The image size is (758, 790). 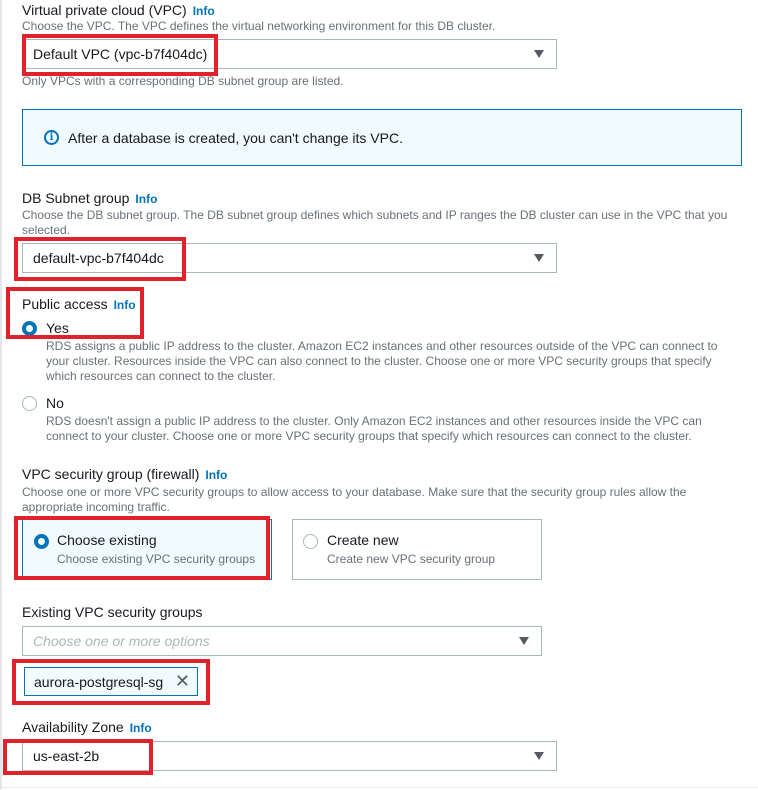 I want to click on left-border, so click(x=1, y=395).